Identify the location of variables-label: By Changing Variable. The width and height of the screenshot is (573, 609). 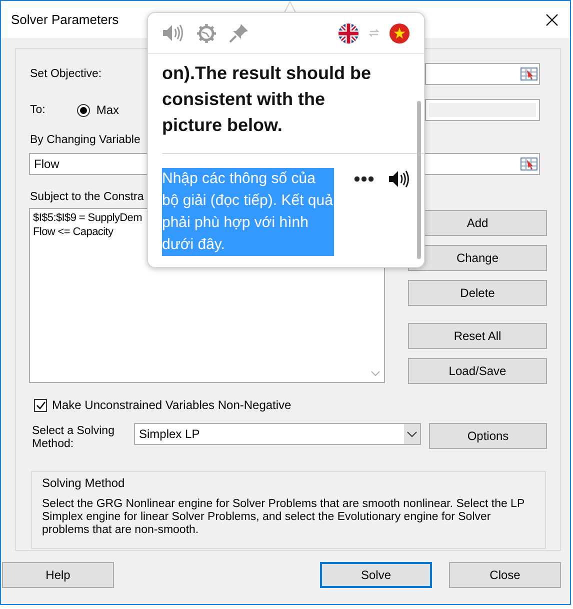
(85, 141).